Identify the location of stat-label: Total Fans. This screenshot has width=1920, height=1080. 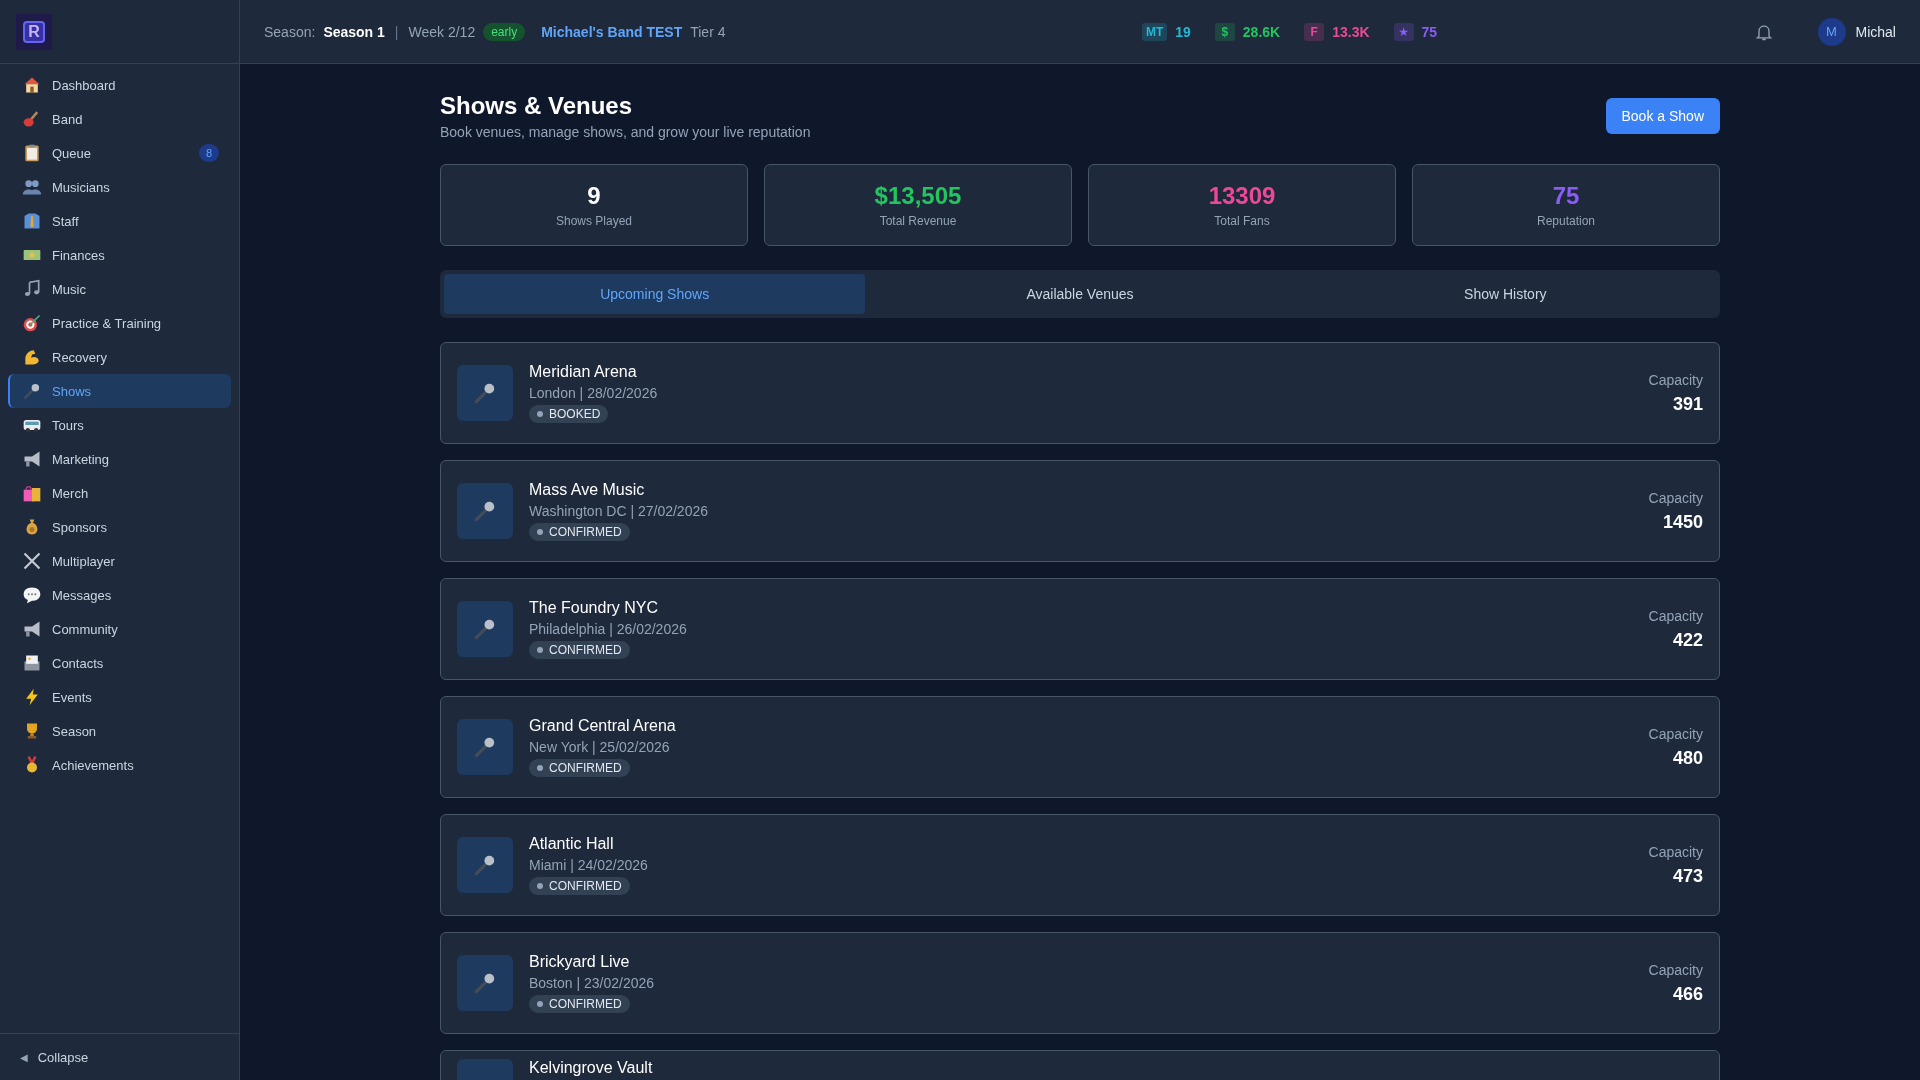
(1242, 221).